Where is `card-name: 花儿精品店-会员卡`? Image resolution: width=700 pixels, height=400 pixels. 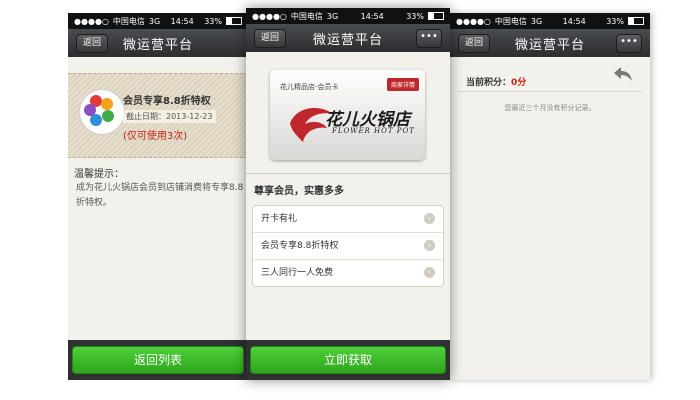 card-name: 花儿精品店-会员卡 is located at coordinates (309, 87).